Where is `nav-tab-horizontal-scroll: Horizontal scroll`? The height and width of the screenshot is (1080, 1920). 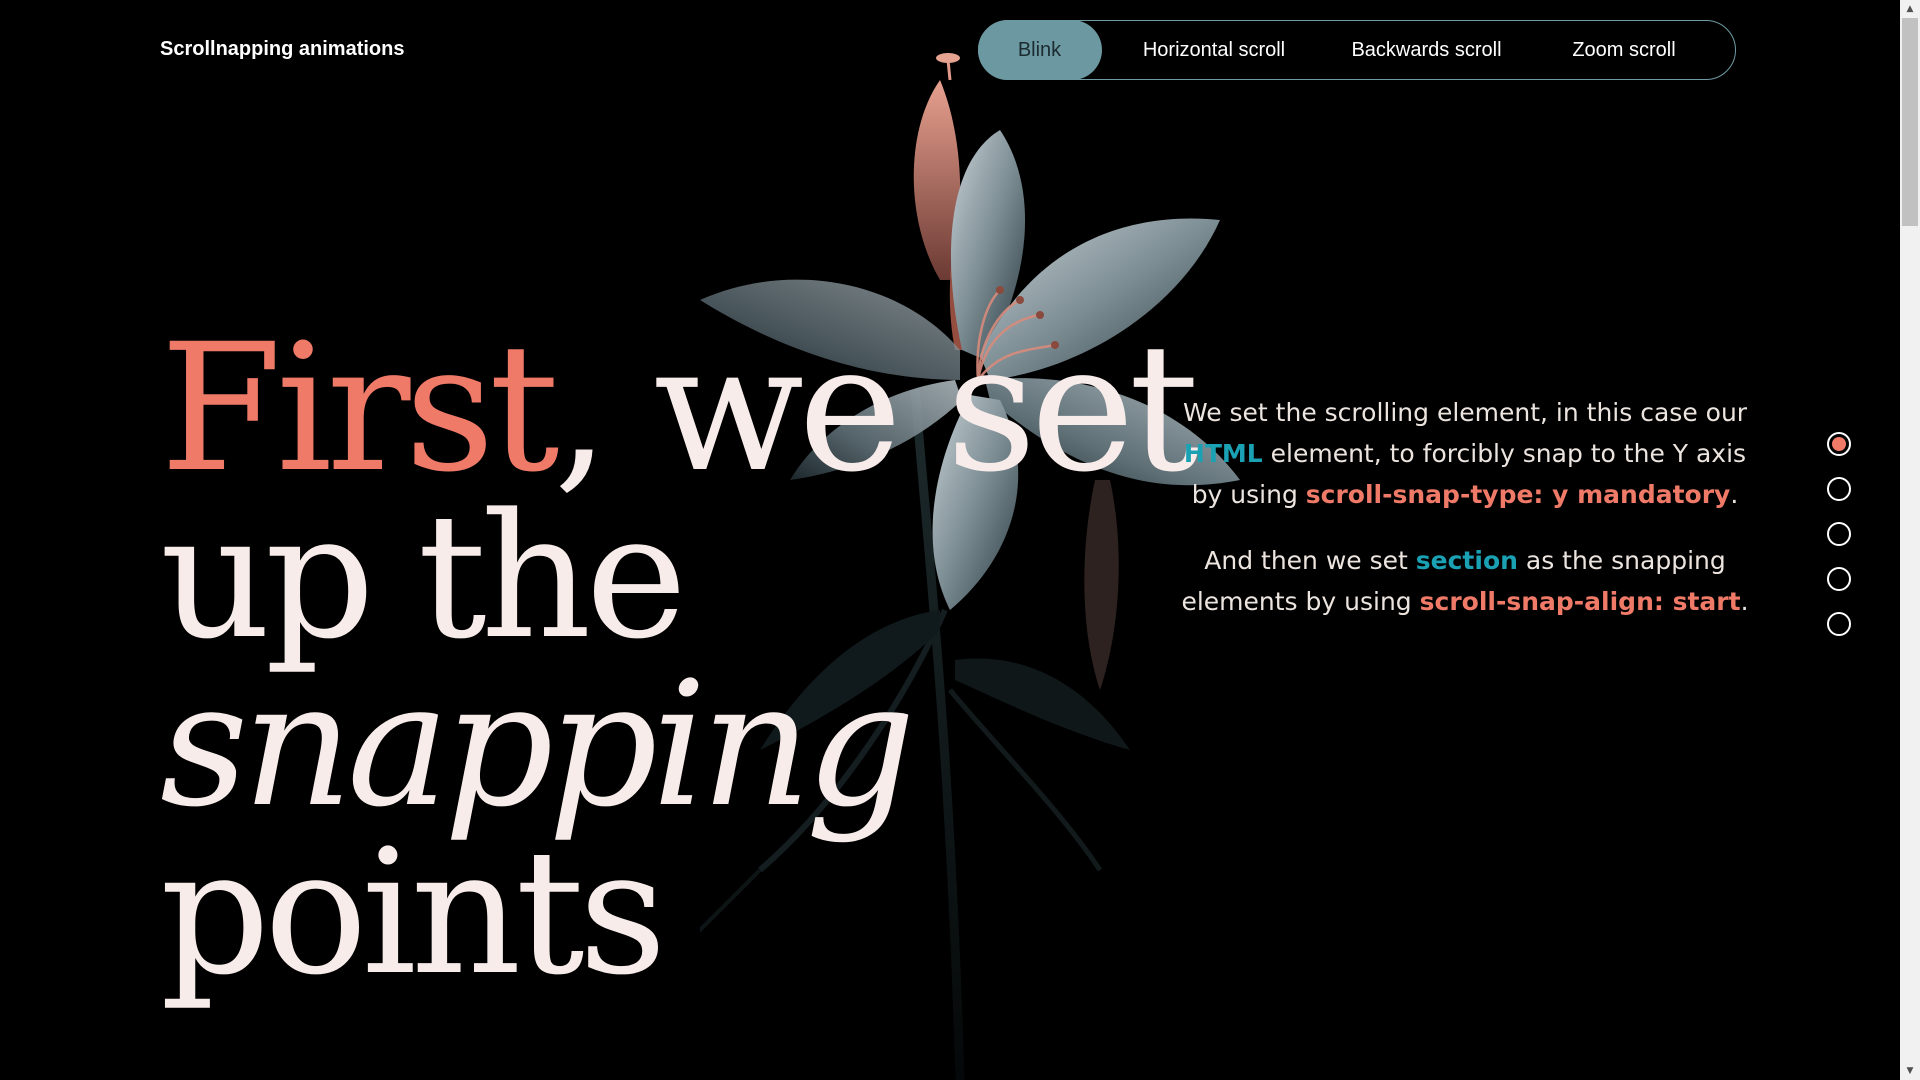
nav-tab-horizontal-scroll: Horizontal scroll is located at coordinates (1214, 50).